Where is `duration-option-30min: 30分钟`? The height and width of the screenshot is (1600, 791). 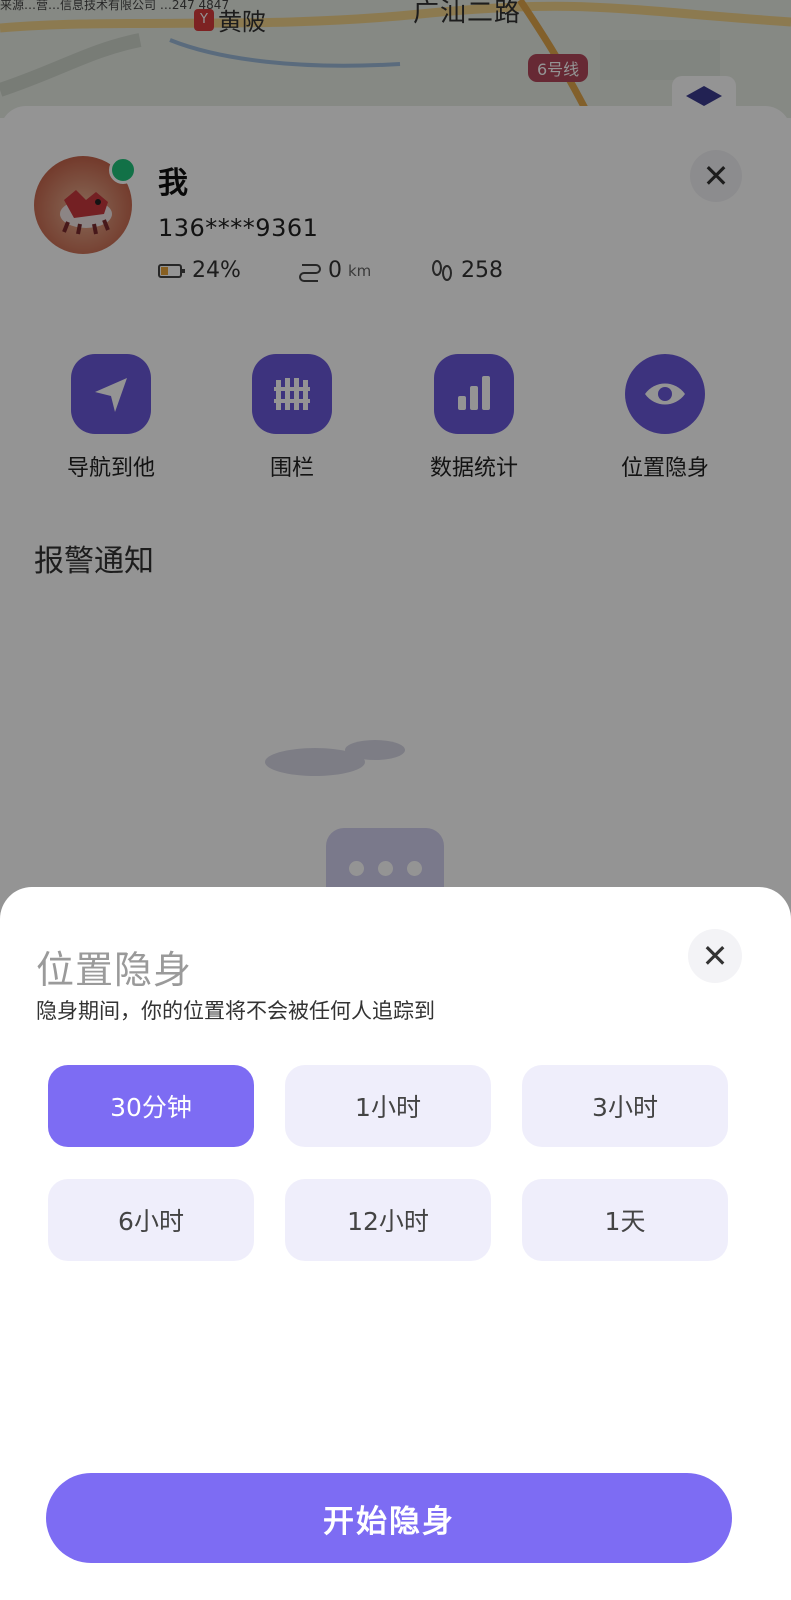
duration-option-30min: 30分钟 is located at coordinates (151, 1106).